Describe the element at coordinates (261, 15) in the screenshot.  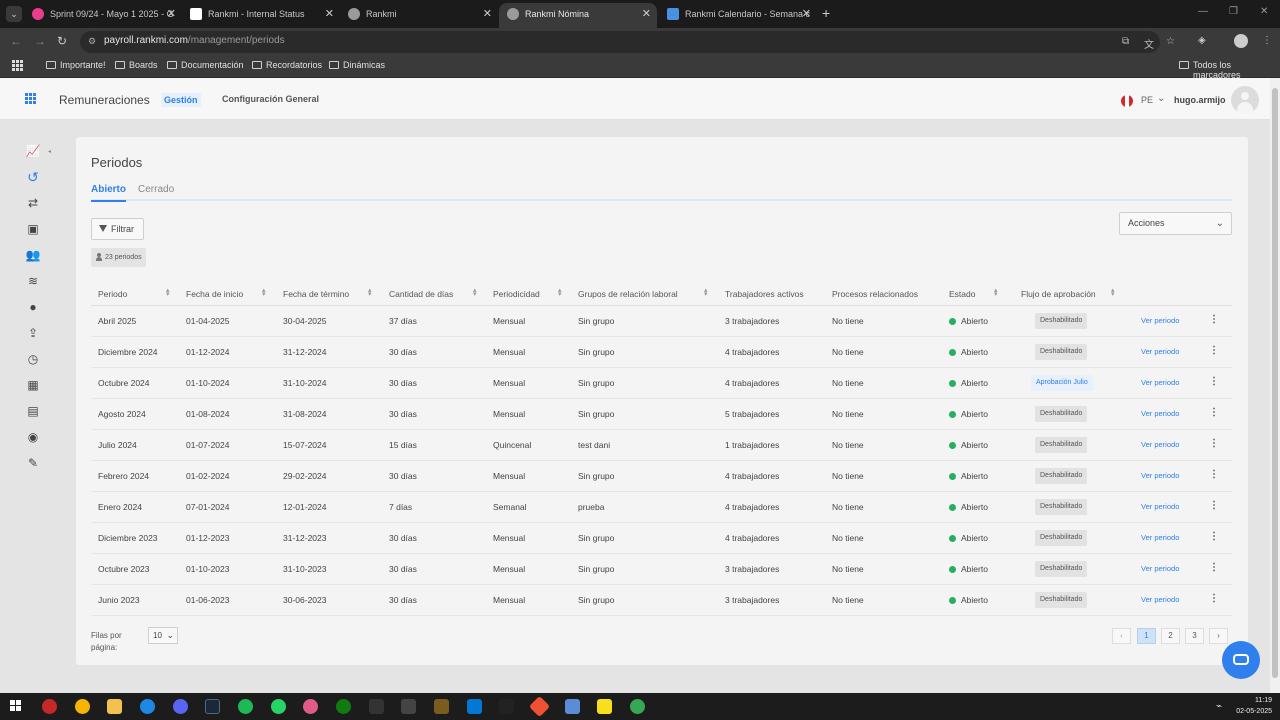
I see `browser-tab-status: Rankmi - Internal Status ✕` at that location.